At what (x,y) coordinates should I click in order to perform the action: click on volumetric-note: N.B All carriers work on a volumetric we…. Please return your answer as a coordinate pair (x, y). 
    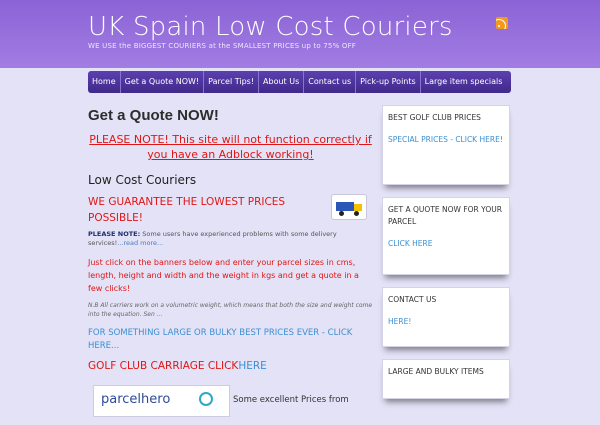
    Looking at the image, I should click on (230, 310).